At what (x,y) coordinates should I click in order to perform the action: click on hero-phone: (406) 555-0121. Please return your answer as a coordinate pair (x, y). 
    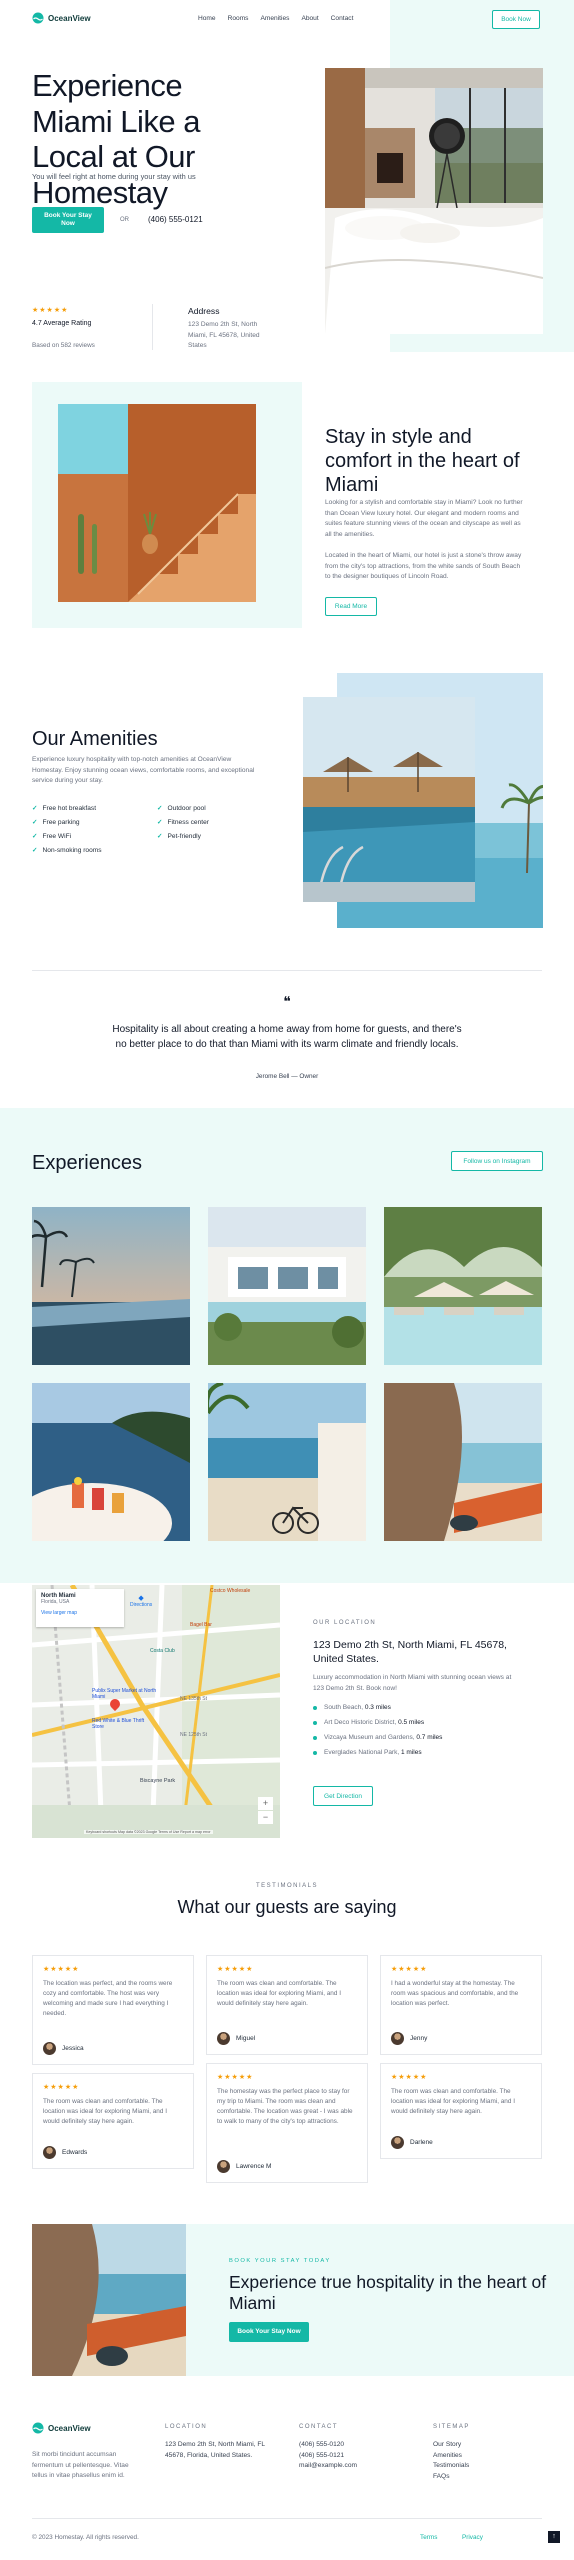
    Looking at the image, I should click on (175, 219).